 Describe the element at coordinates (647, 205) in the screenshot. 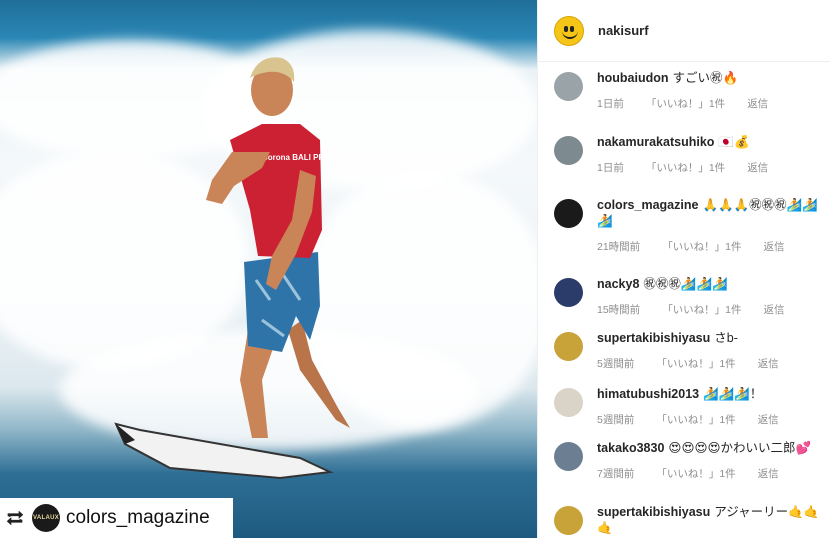

I see `comment-username: colors_magazine` at that location.